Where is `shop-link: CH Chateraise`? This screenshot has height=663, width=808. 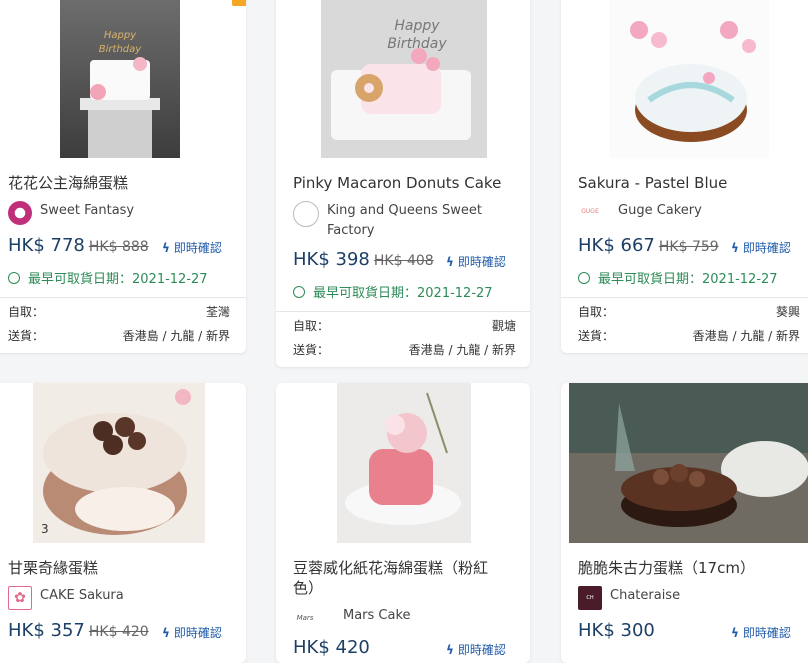
shop-link: CH Chateraise is located at coordinates (629, 598).